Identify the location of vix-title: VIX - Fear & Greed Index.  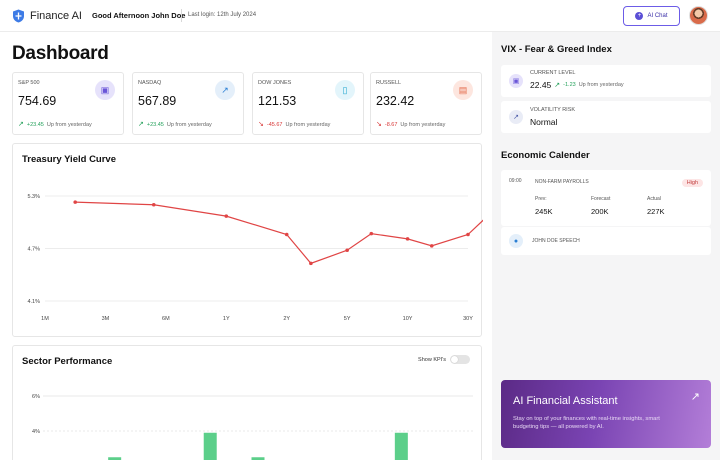
(556, 49).